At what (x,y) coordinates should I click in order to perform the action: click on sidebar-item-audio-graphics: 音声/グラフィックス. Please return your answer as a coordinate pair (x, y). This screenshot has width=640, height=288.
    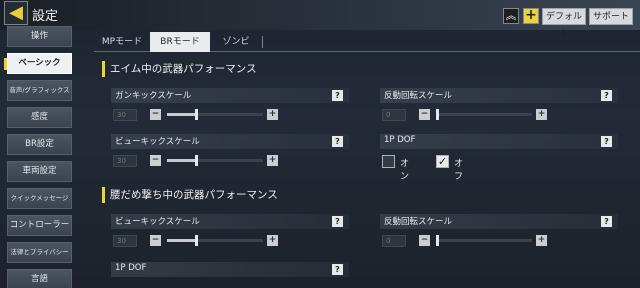
    Looking at the image, I should click on (39, 90).